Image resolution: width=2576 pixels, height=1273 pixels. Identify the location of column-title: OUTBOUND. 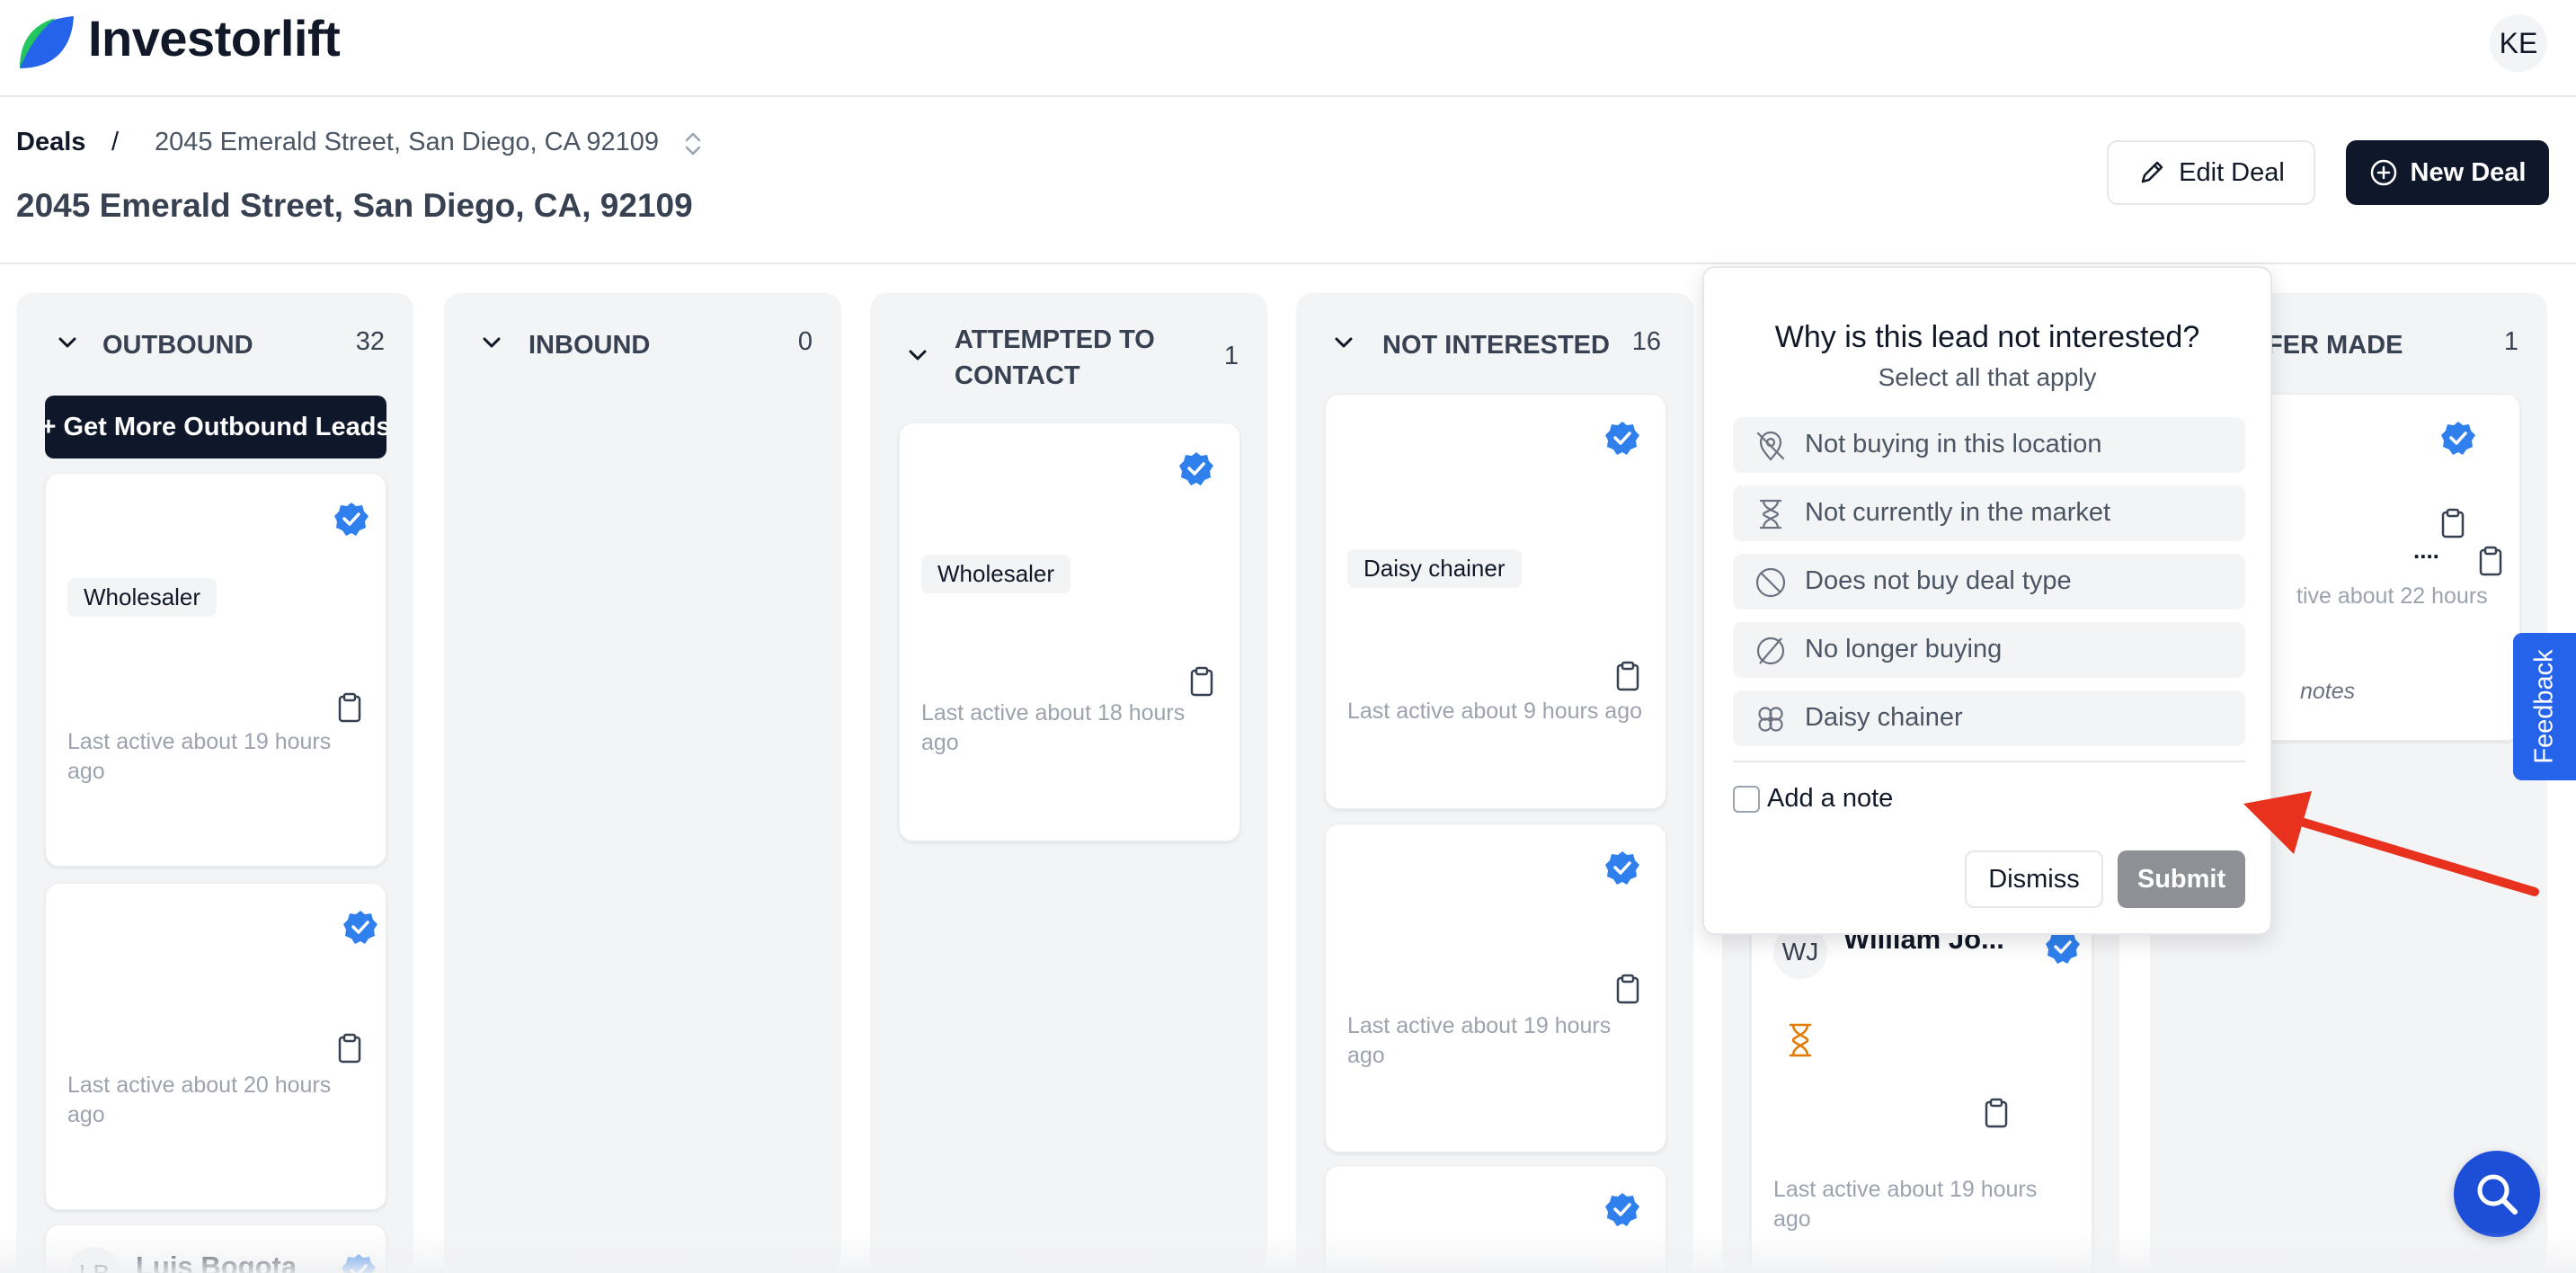
(177, 345).